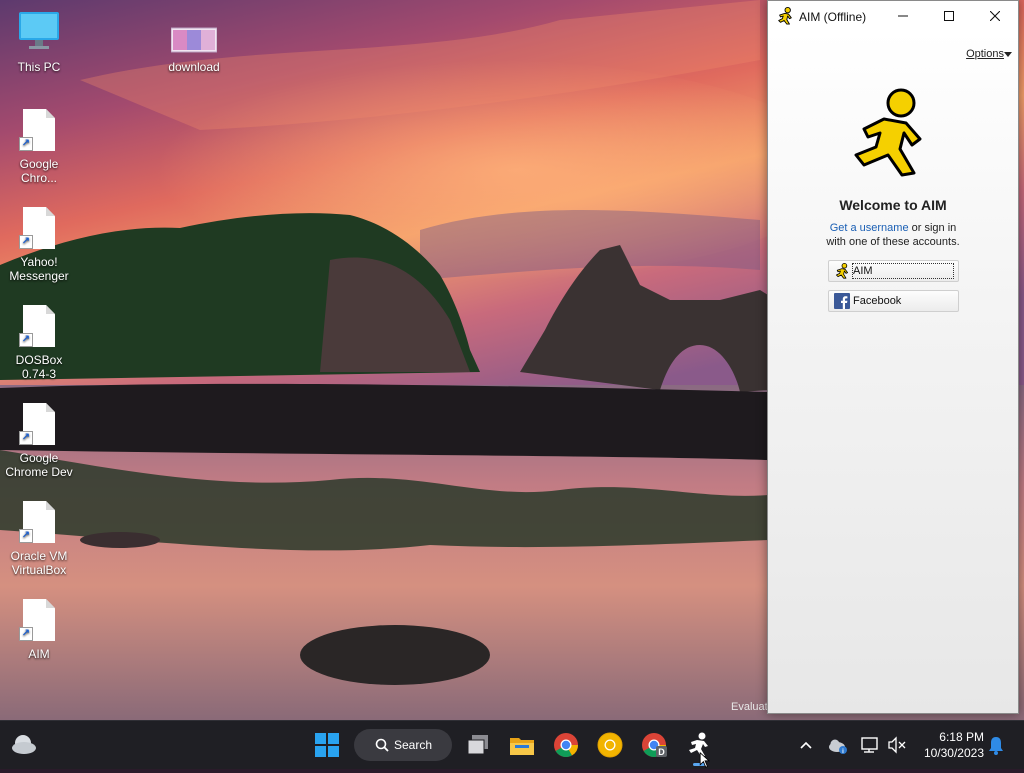 Image resolution: width=1024 pixels, height=773 pixels. What do you see at coordinates (1008, 54) in the screenshot?
I see `chevron-down-icon` at bounding box center [1008, 54].